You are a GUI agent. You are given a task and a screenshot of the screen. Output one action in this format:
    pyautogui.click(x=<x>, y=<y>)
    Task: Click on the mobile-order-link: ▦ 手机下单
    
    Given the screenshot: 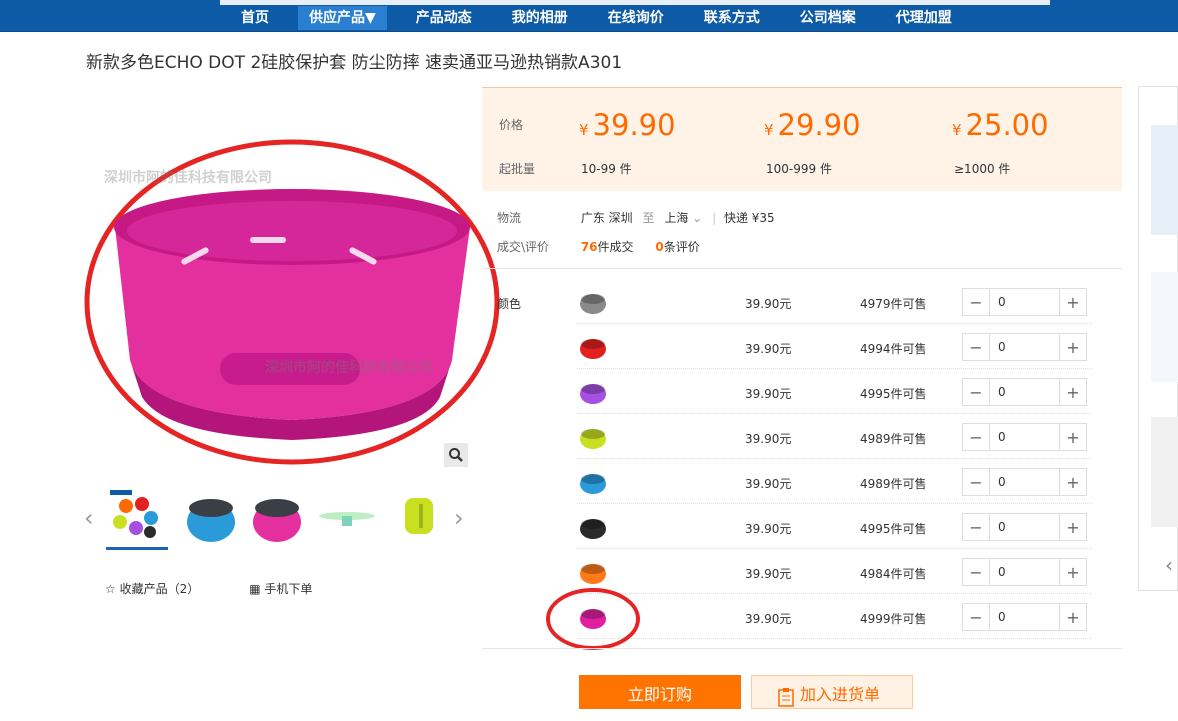 What is the action you would take?
    pyautogui.click(x=280, y=588)
    